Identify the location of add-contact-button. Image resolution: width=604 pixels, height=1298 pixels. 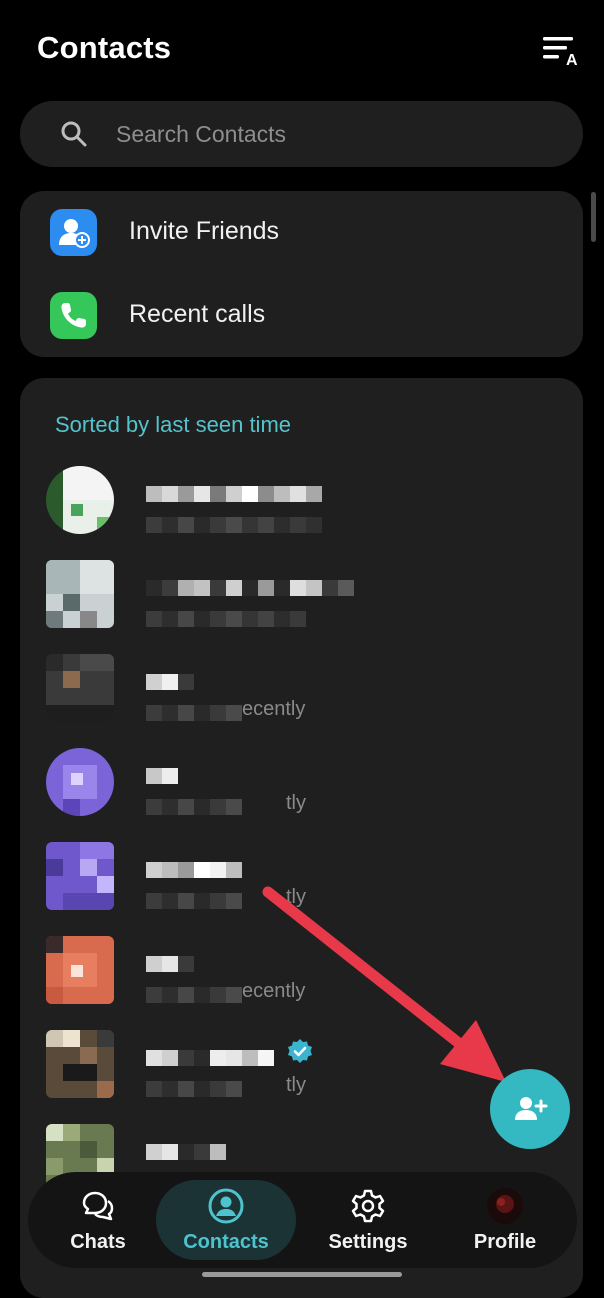
(530, 1109).